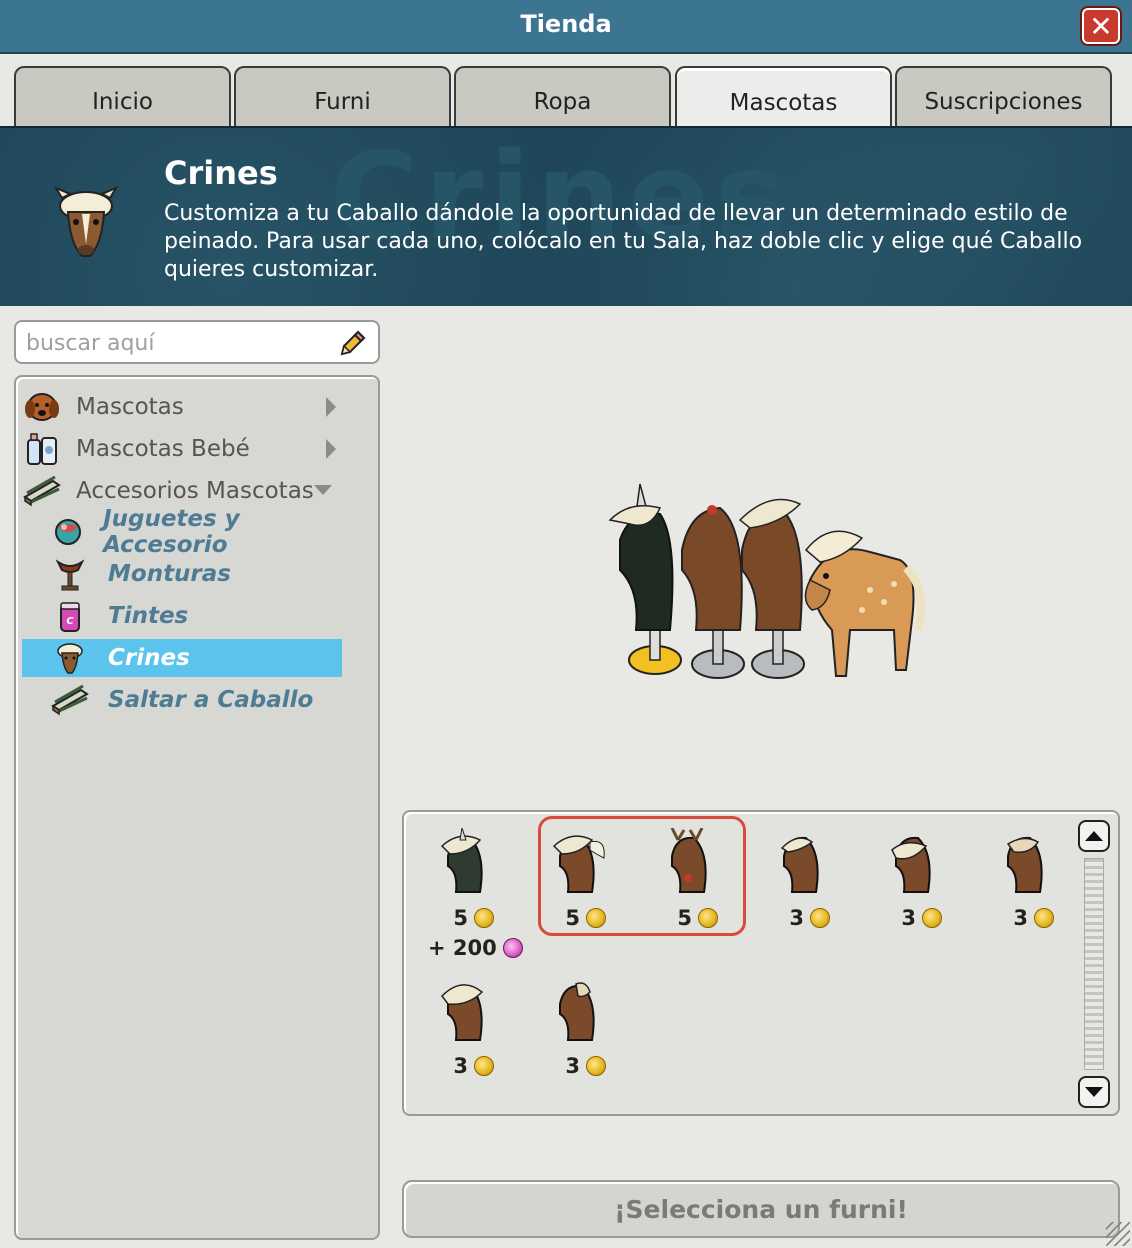  I want to click on banner-title: Crines, so click(221, 173).